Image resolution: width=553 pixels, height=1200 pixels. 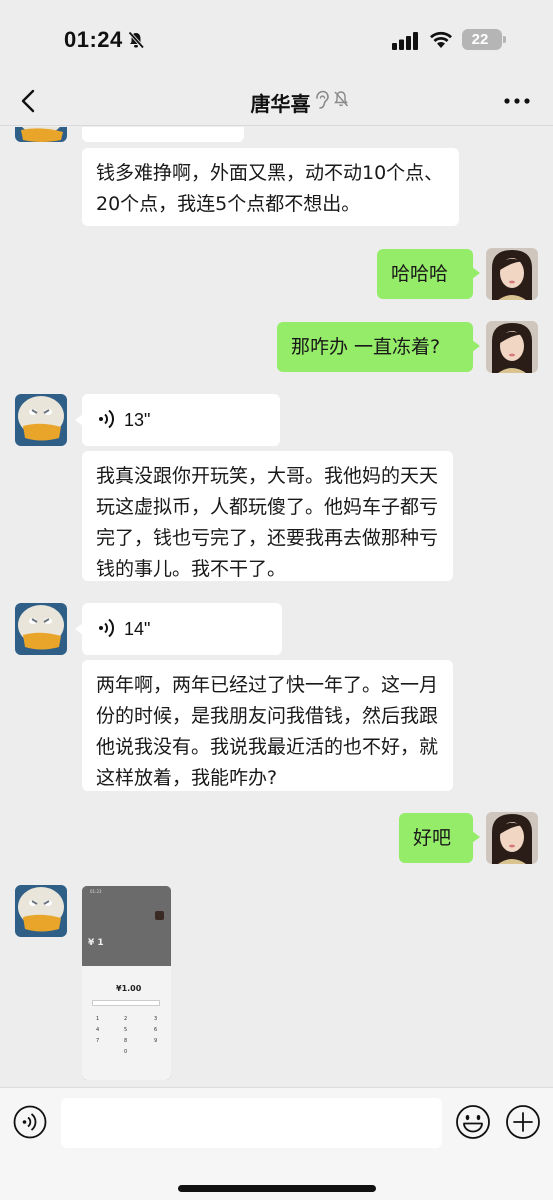 I want to click on more-functions-button, so click(x=523, y=1122).